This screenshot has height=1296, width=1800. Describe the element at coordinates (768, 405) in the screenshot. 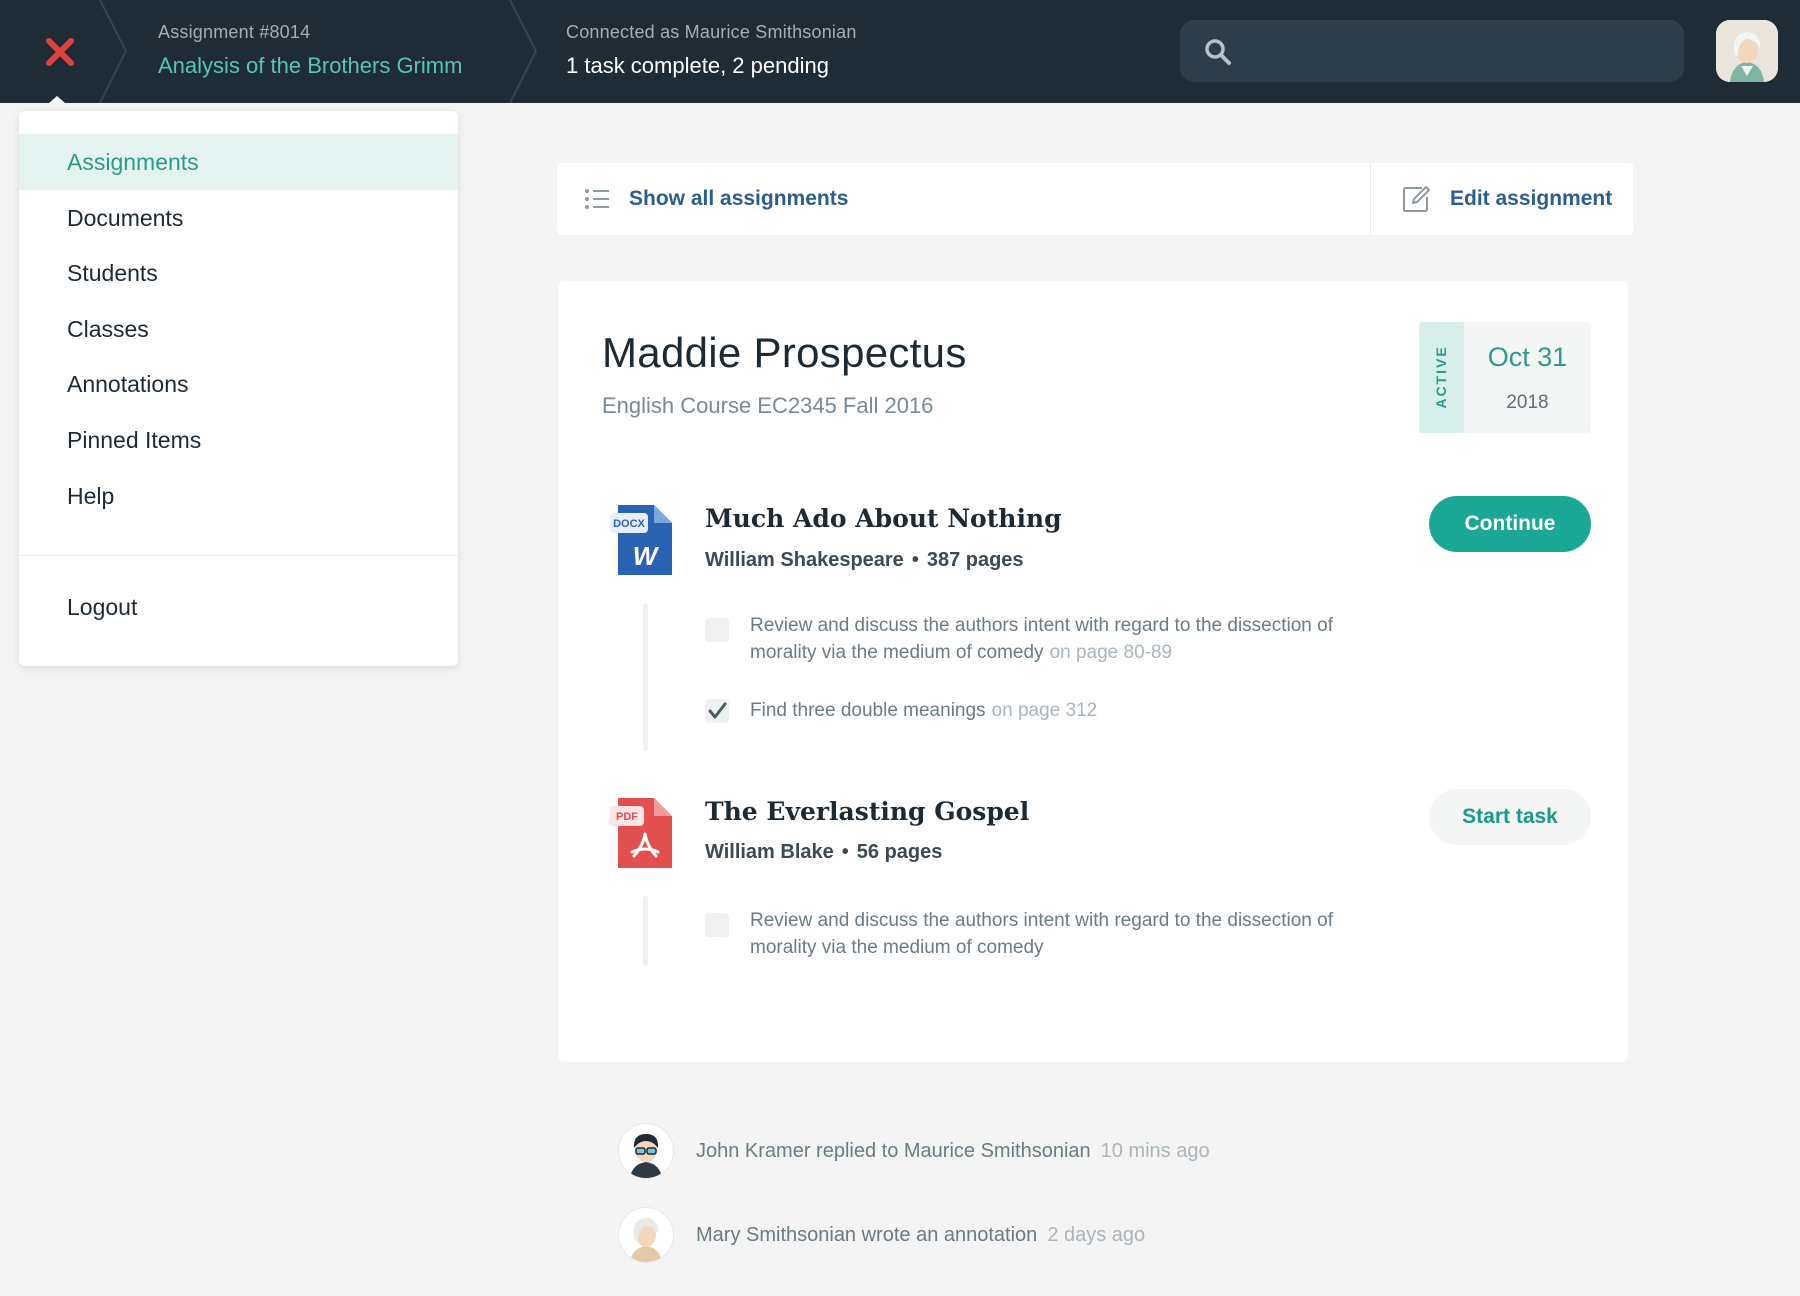

I see `course-subtitle: English Course EC2345 Fall 2016` at that location.